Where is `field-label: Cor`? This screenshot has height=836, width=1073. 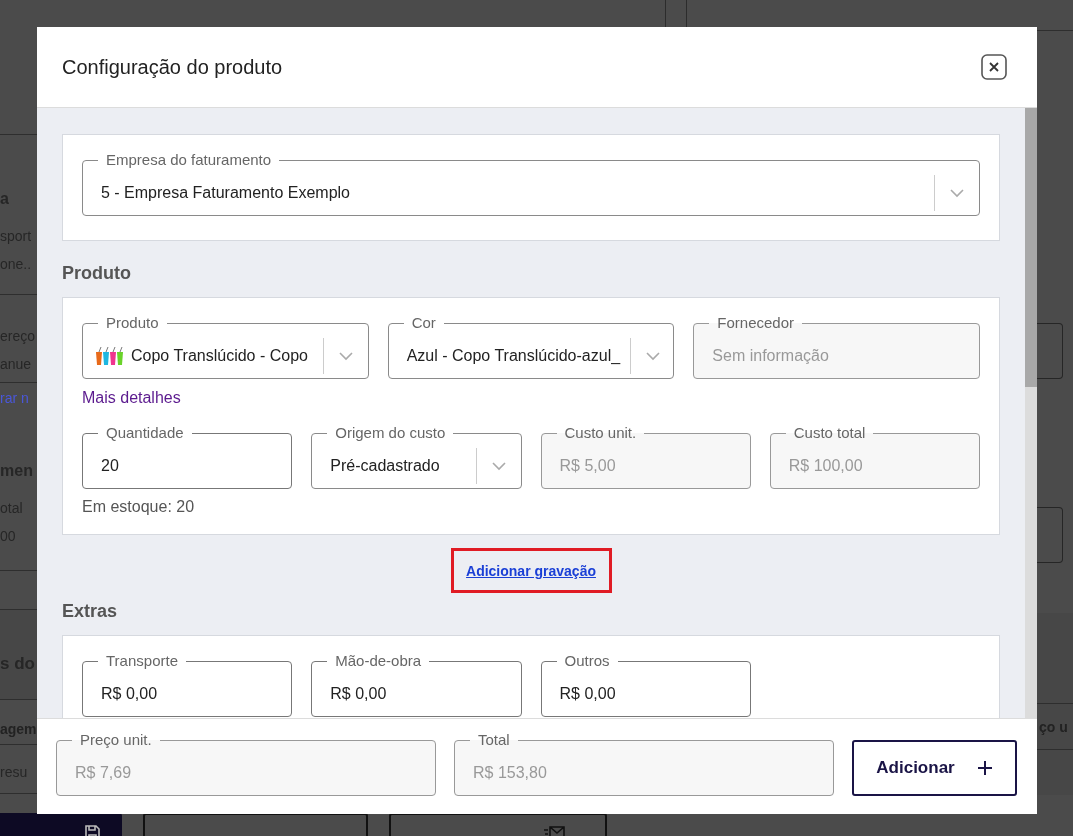 field-label: Cor is located at coordinates (423, 323).